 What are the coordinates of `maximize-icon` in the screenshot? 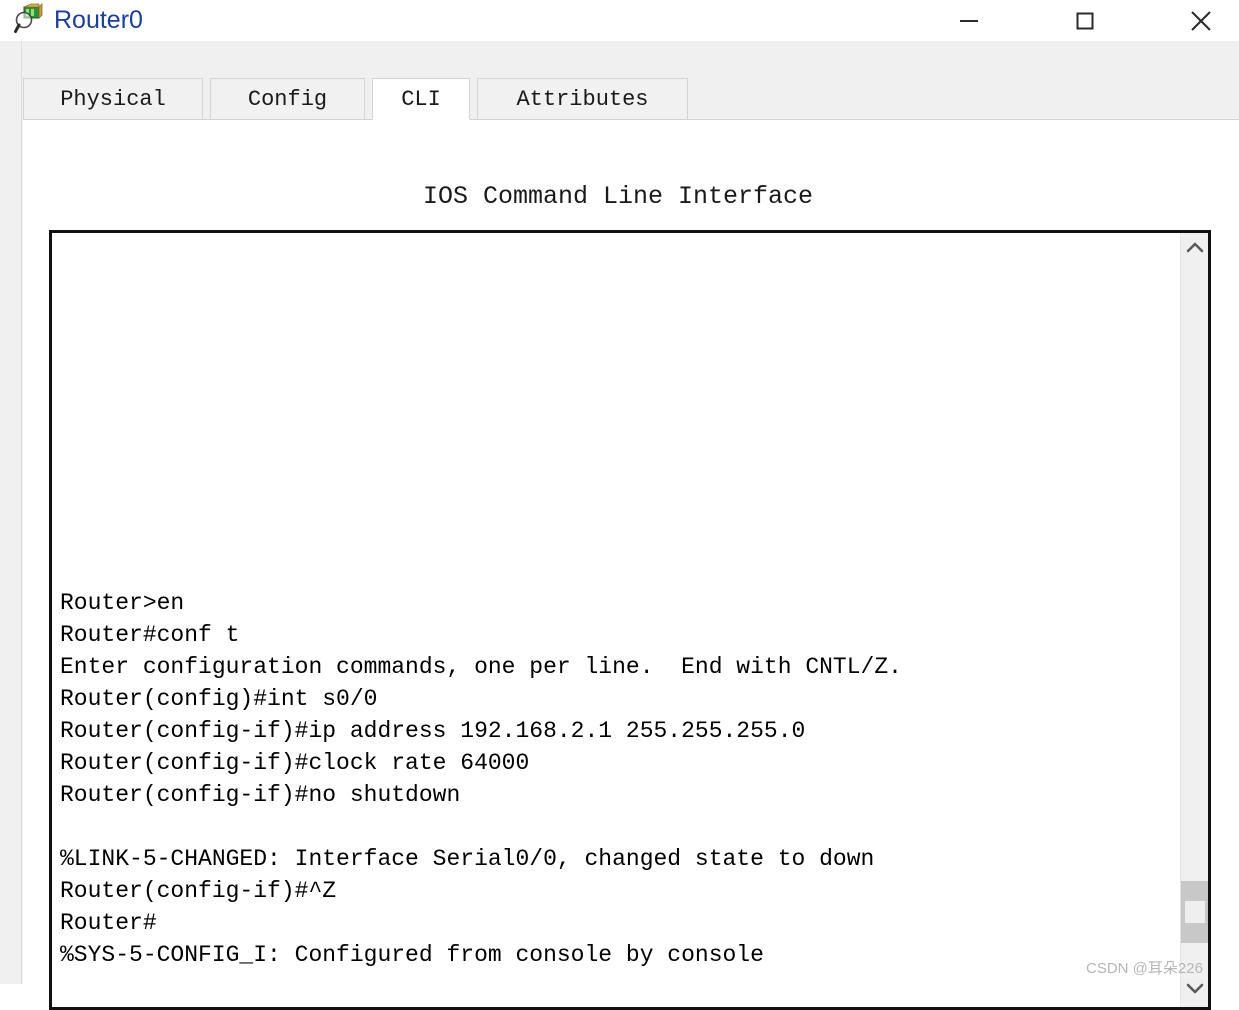 It's located at (1085, 21).